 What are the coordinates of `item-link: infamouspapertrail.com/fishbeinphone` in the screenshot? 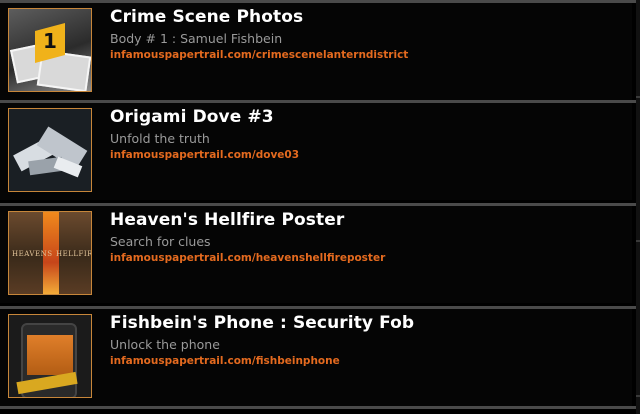 It's located at (225, 361).